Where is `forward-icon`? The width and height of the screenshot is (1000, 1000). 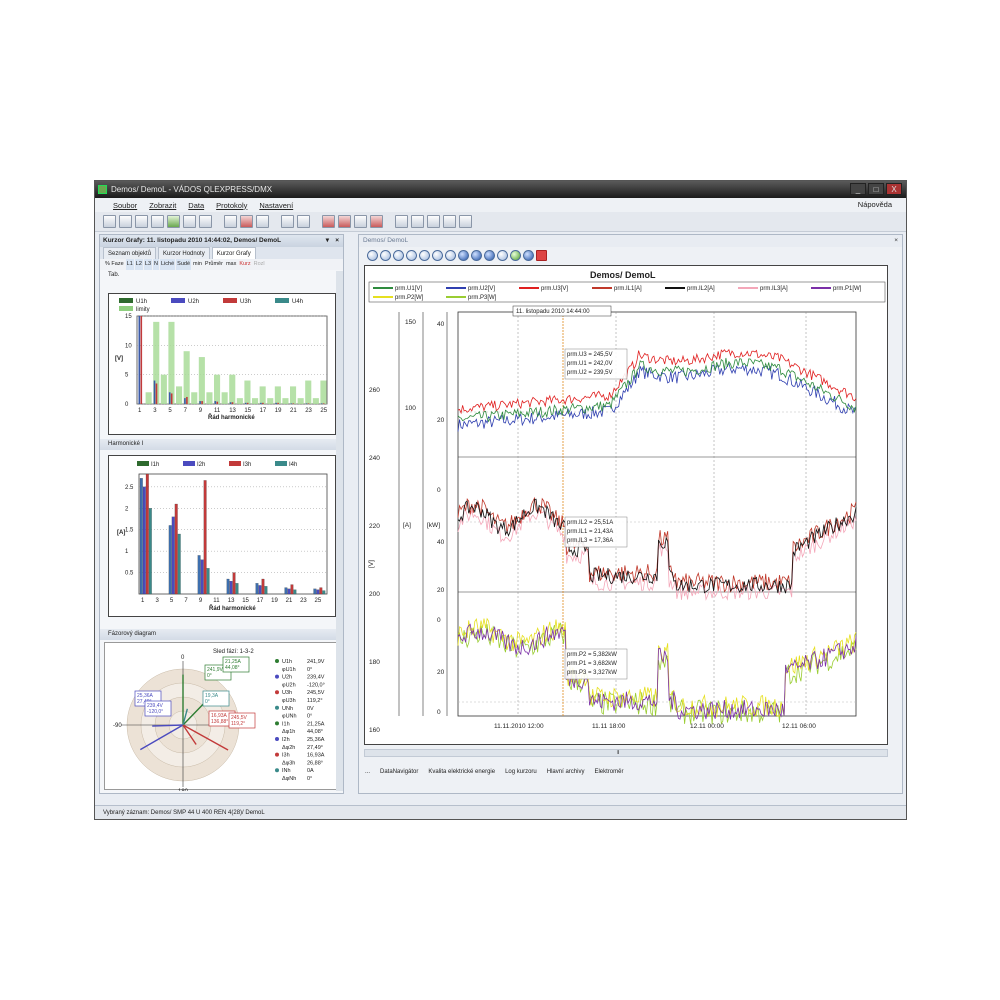
forward-icon is located at coordinates (476, 255).